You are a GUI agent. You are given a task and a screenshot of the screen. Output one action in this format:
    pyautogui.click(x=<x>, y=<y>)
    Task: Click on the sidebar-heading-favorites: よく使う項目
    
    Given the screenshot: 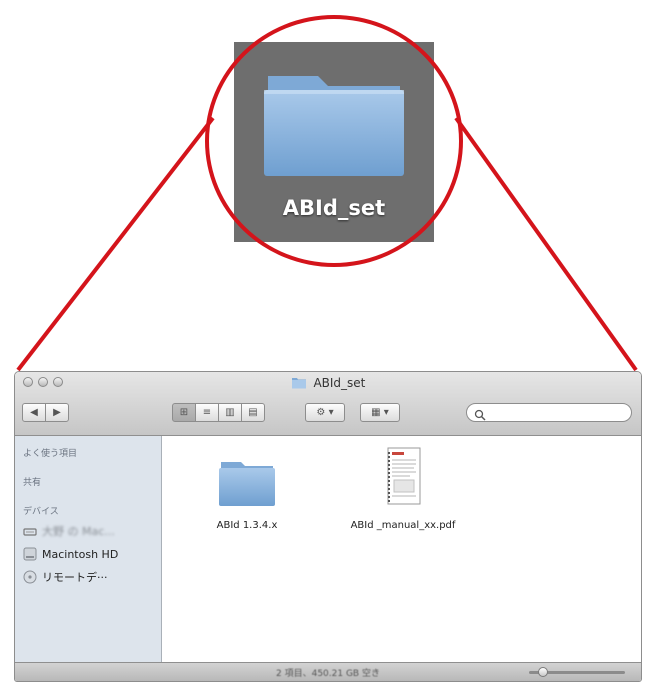 What is the action you would take?
    pyautogui.click(x=50, y=454)
    